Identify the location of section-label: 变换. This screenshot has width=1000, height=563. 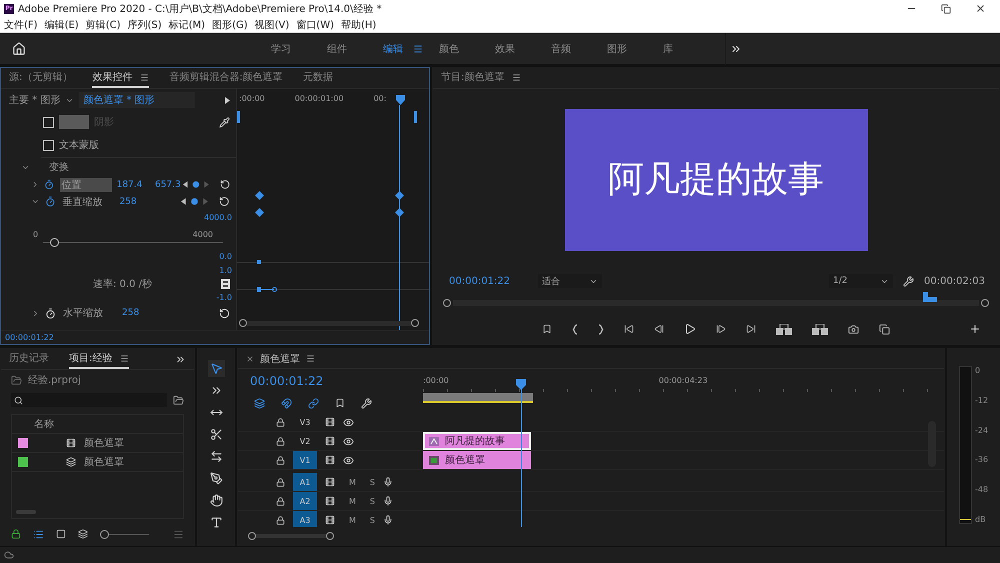
(59, 167).